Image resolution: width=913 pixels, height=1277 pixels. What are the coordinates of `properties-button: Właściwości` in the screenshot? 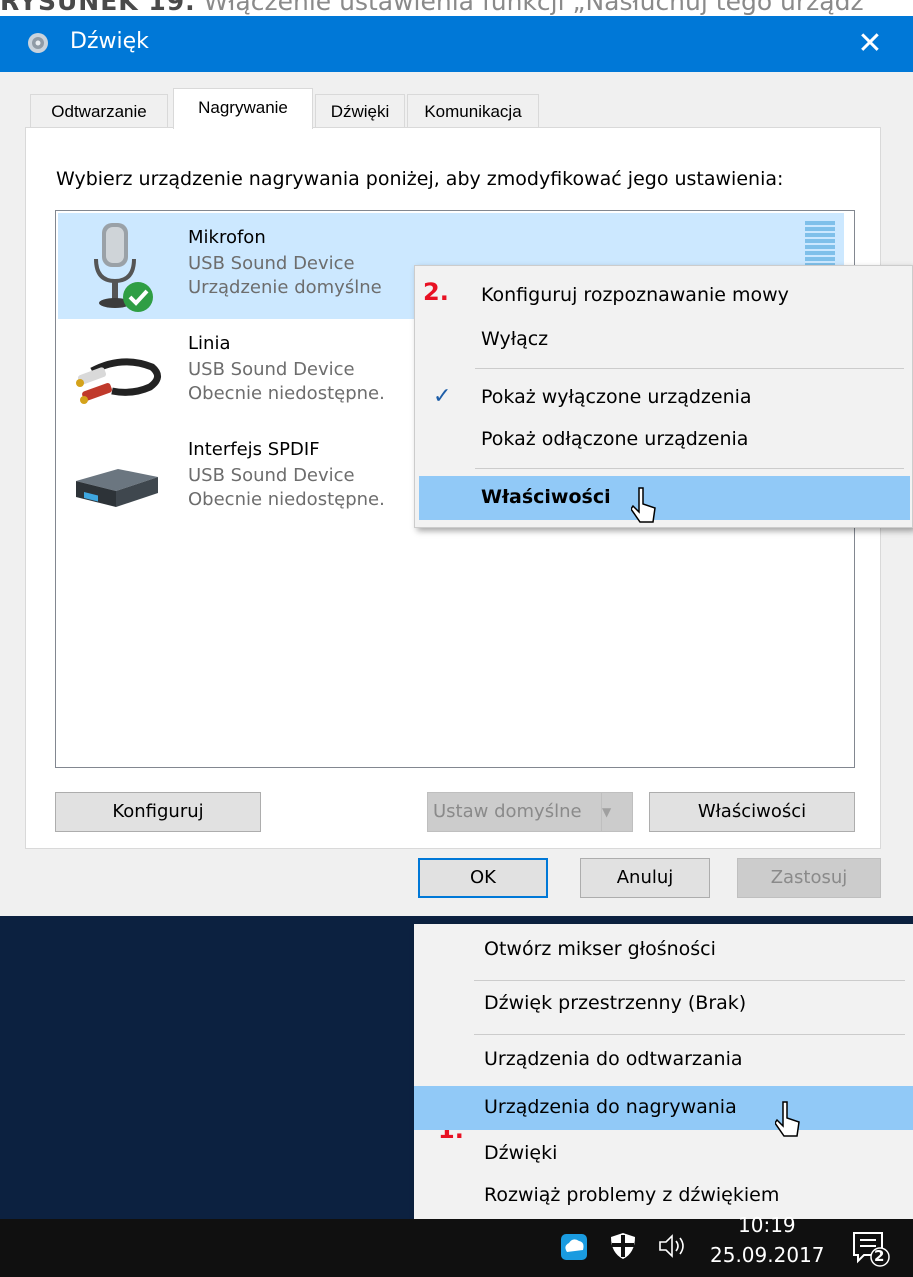 It's located at (752, 812).